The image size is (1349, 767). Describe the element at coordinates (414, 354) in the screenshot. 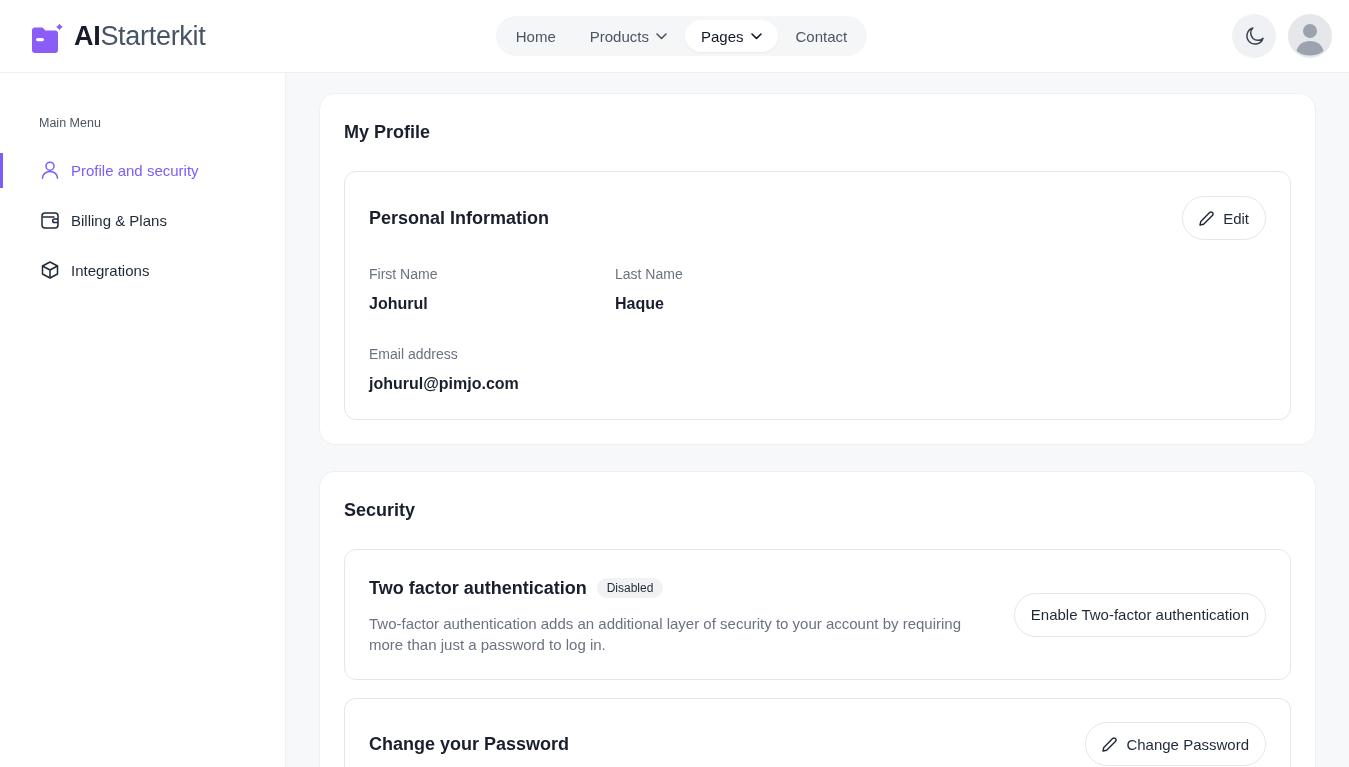

I see `field-label: Email address` at that location.